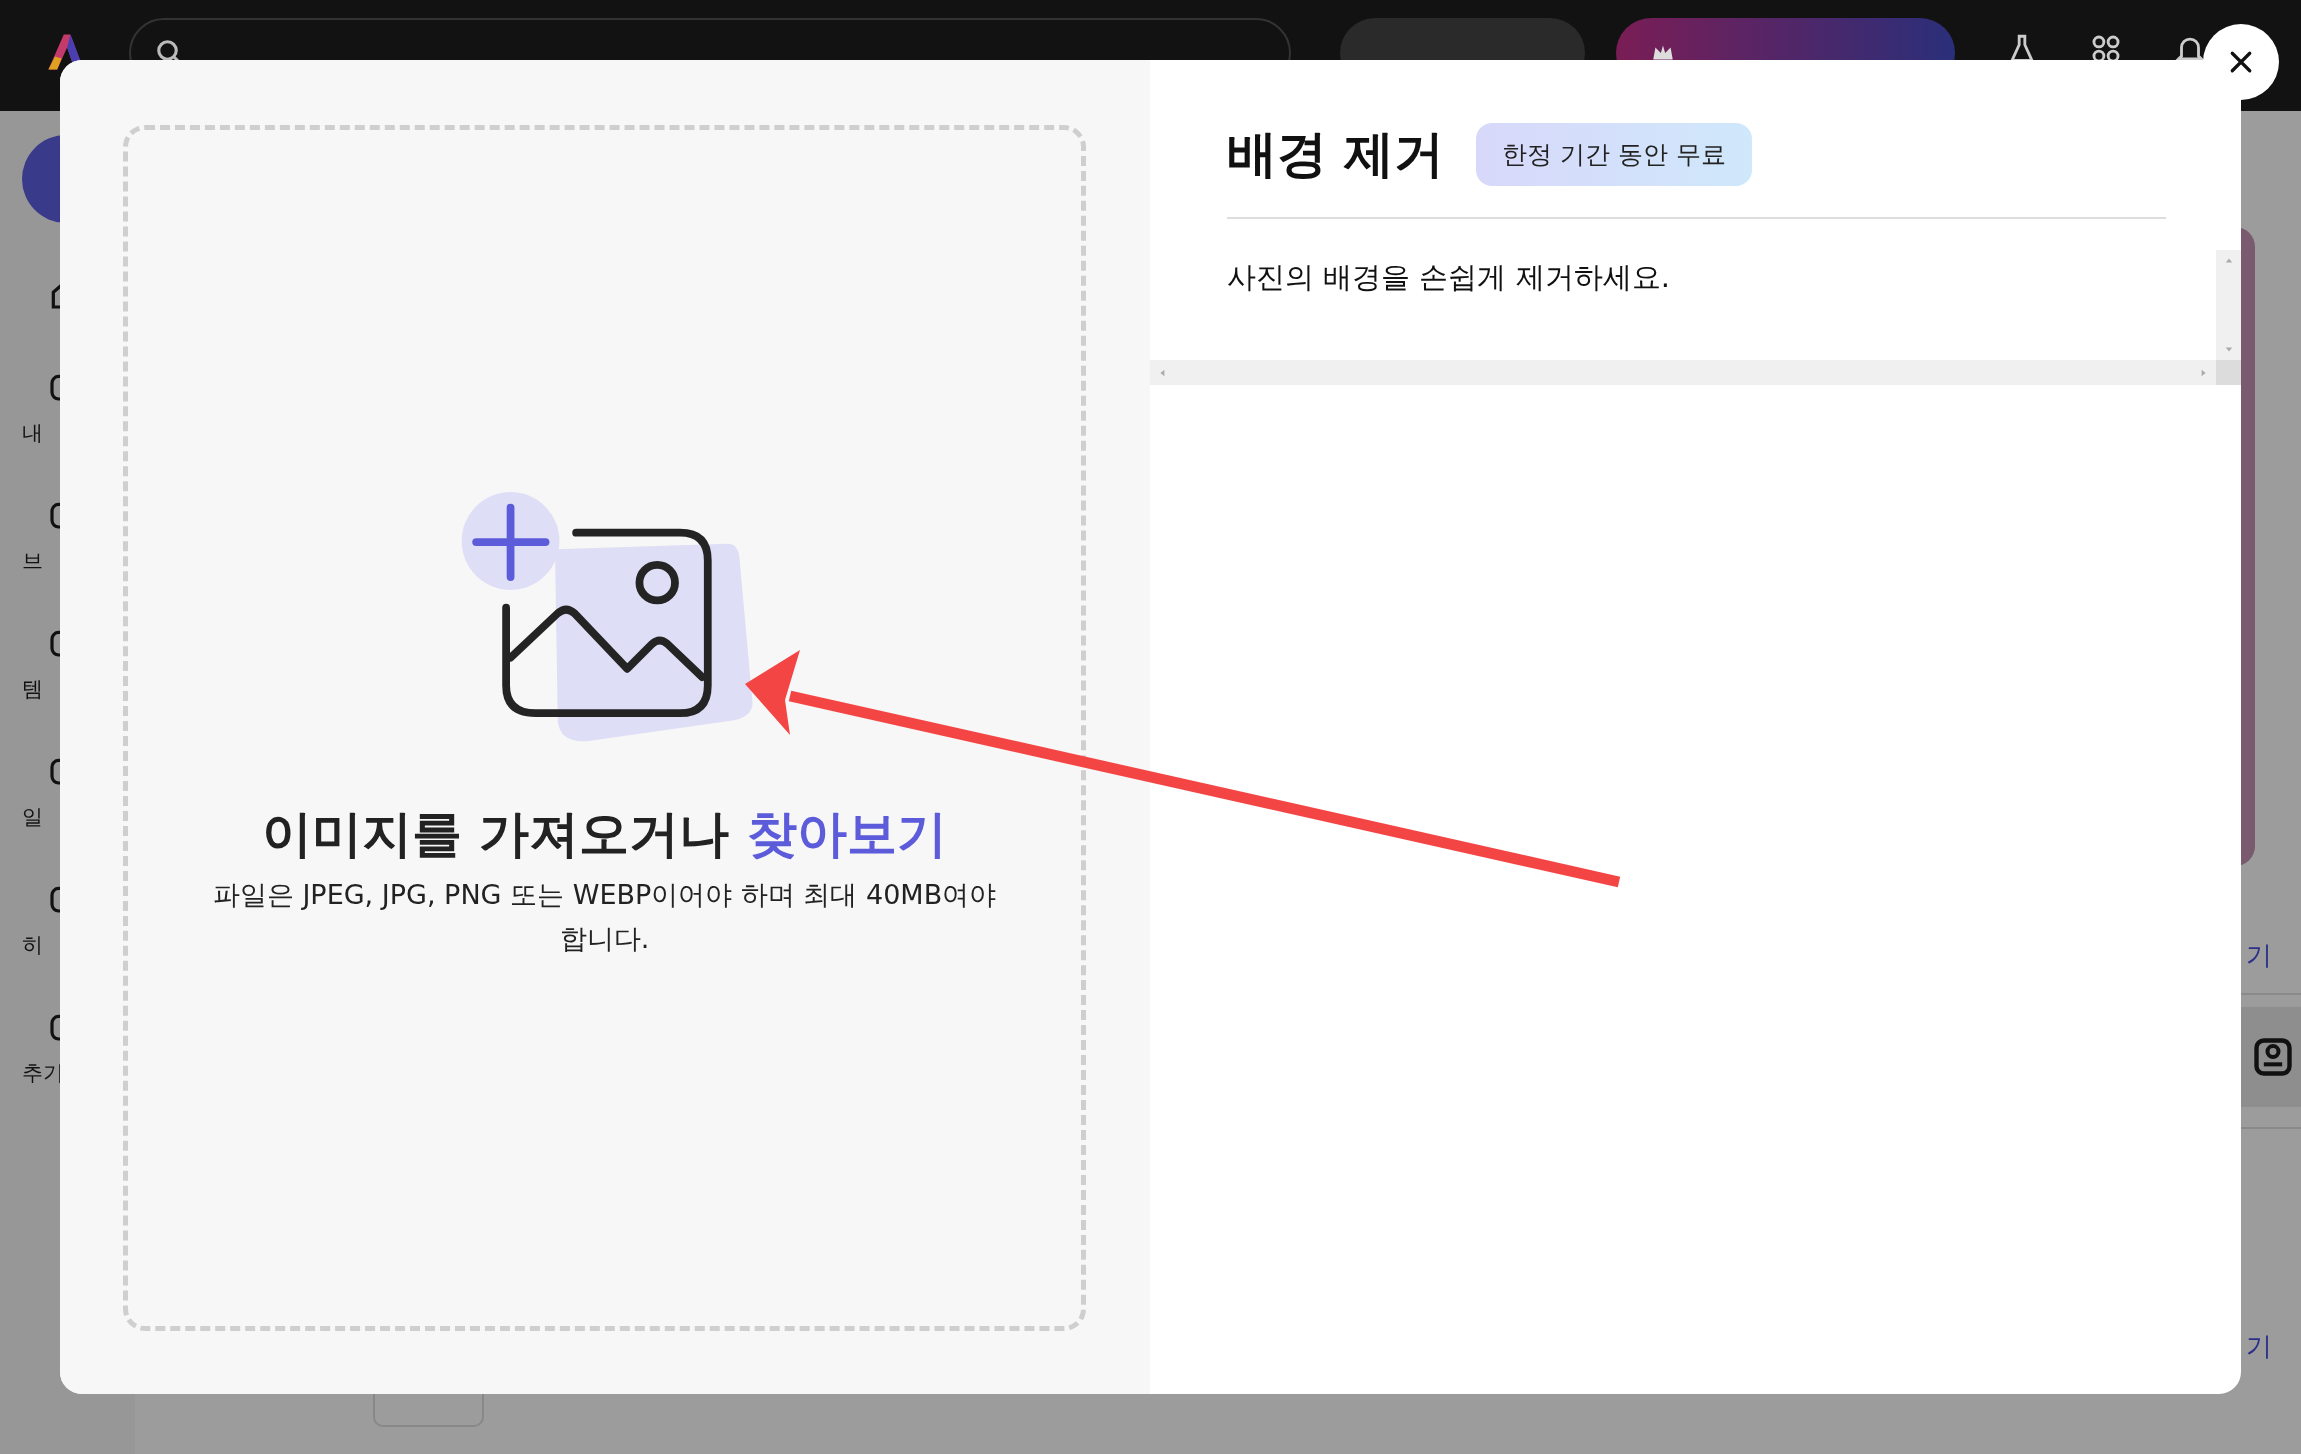 Image resolution: width=2301 pixels, height=1454 pixels. What do you see at coordinates (2273, 1057) in the screenshot?
I see `id-card-icon` at bounding box center [2273, 1057].